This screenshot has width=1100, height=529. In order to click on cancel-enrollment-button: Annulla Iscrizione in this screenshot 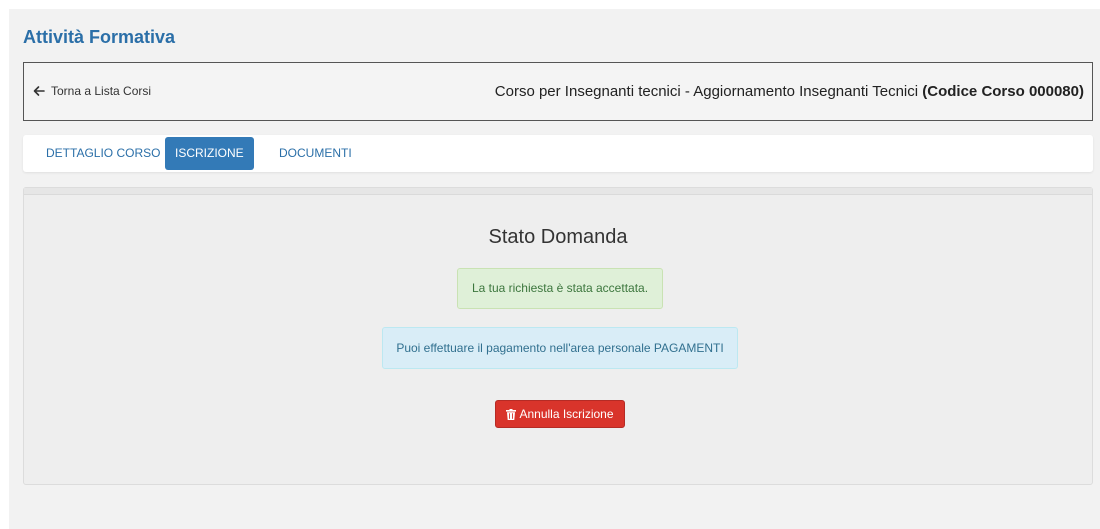, I will do `click(560, 414)`.